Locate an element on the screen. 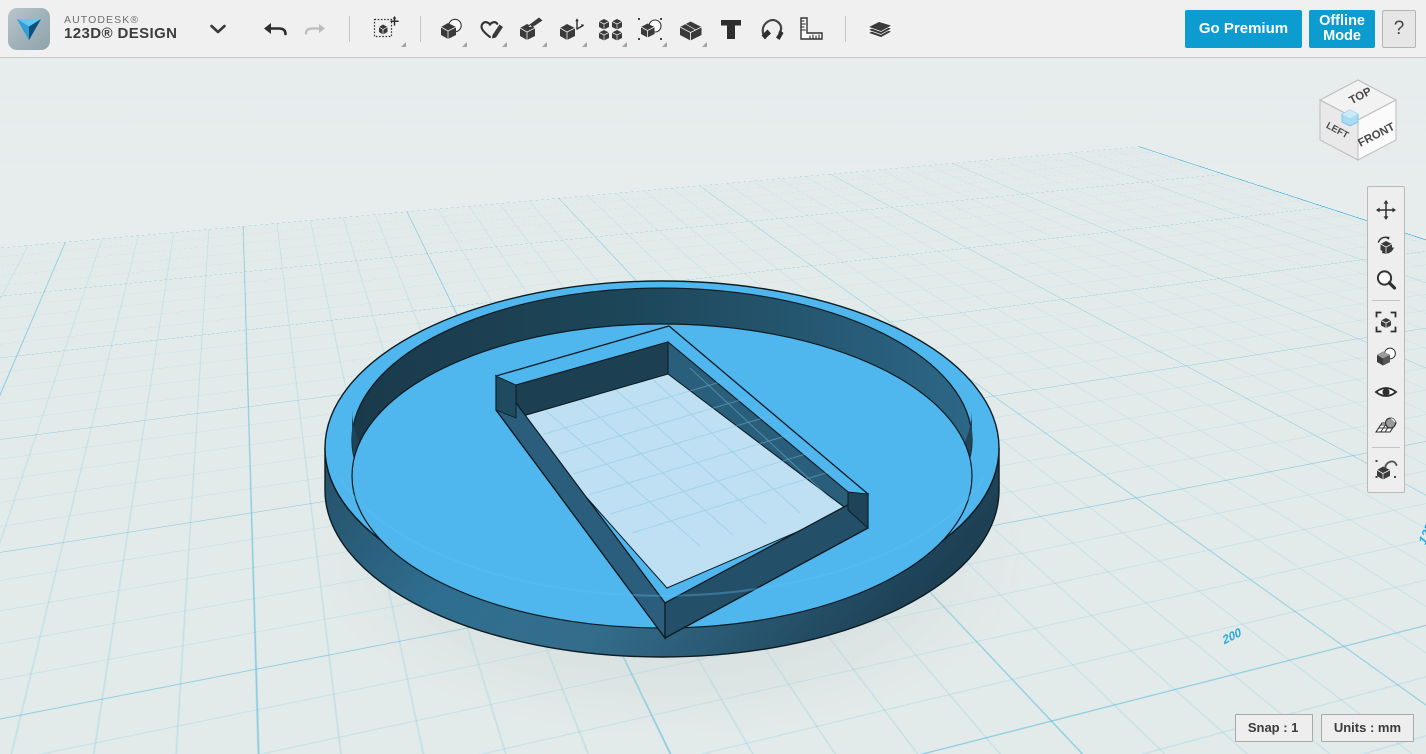  chevron-down-icon is located at coordinates (218, 29).